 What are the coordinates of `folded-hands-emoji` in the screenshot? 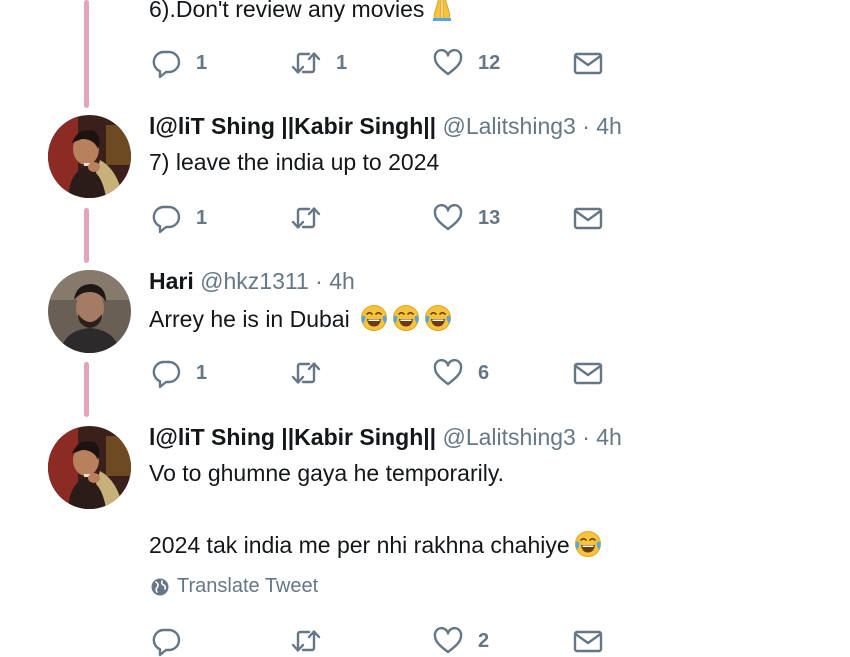 It's located at (442, 11).